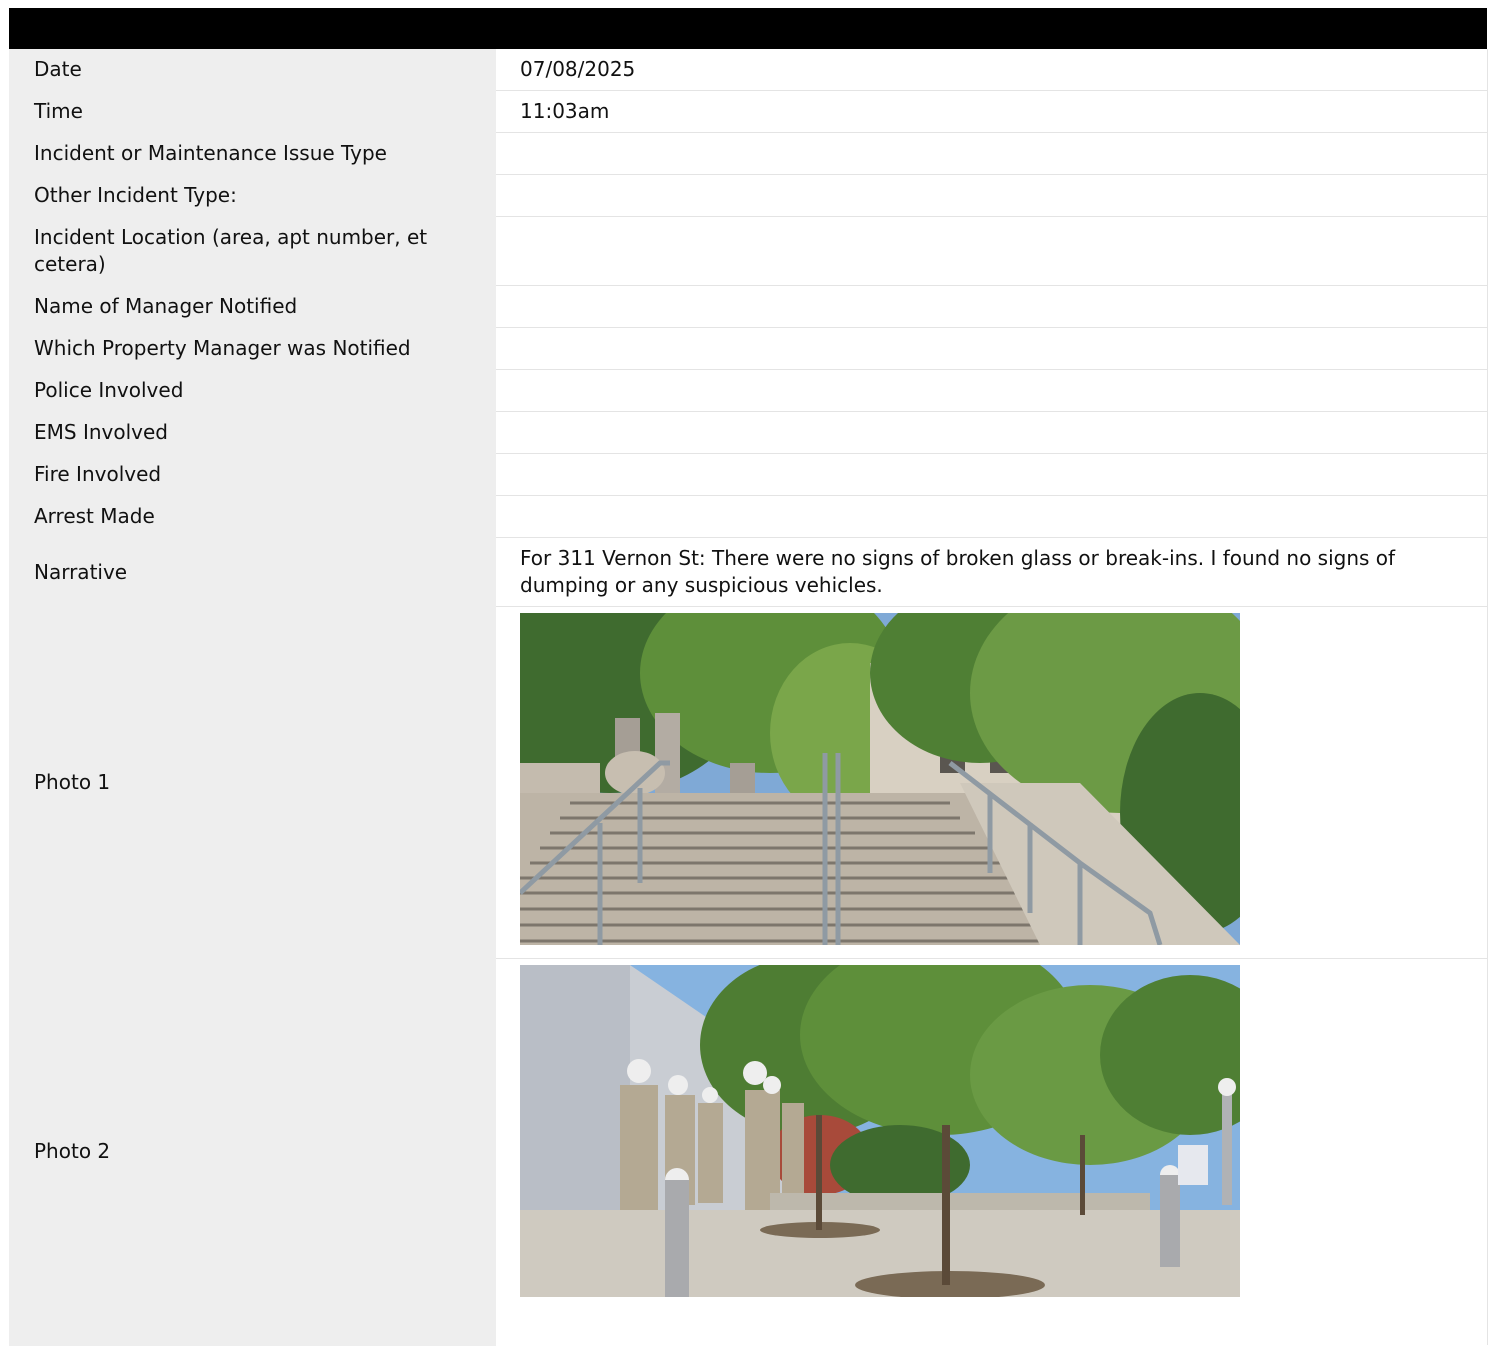  Describe the element at coordinates (992, 516) in the screenshot. I see `field-value-arrest-made` at that location.